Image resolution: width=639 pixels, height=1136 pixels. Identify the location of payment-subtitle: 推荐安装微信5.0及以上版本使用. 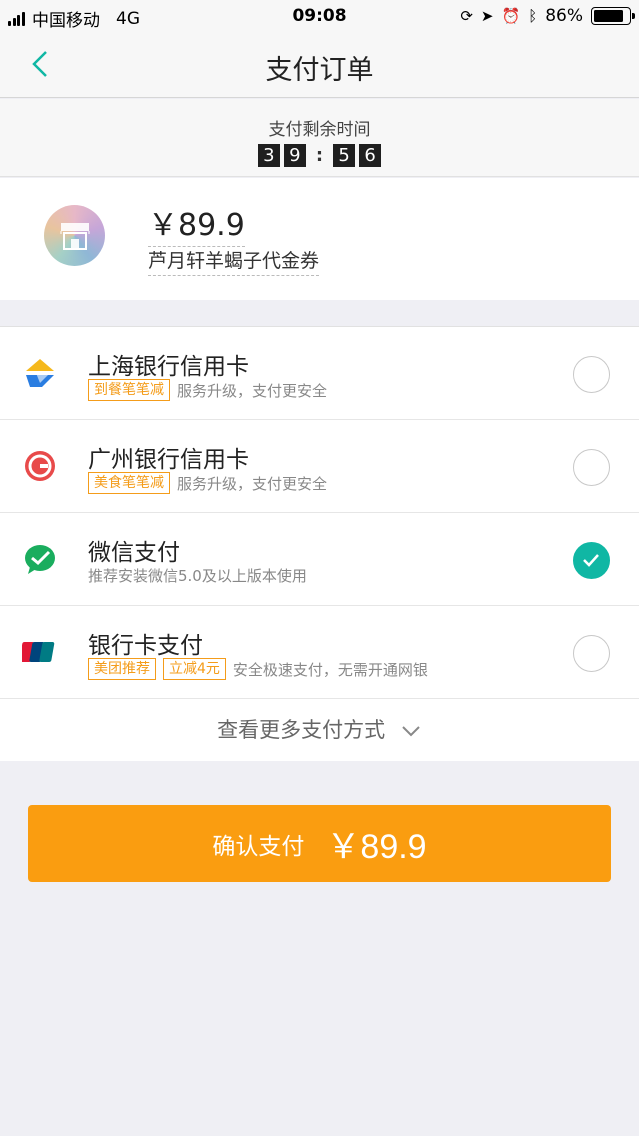
(197, 575).